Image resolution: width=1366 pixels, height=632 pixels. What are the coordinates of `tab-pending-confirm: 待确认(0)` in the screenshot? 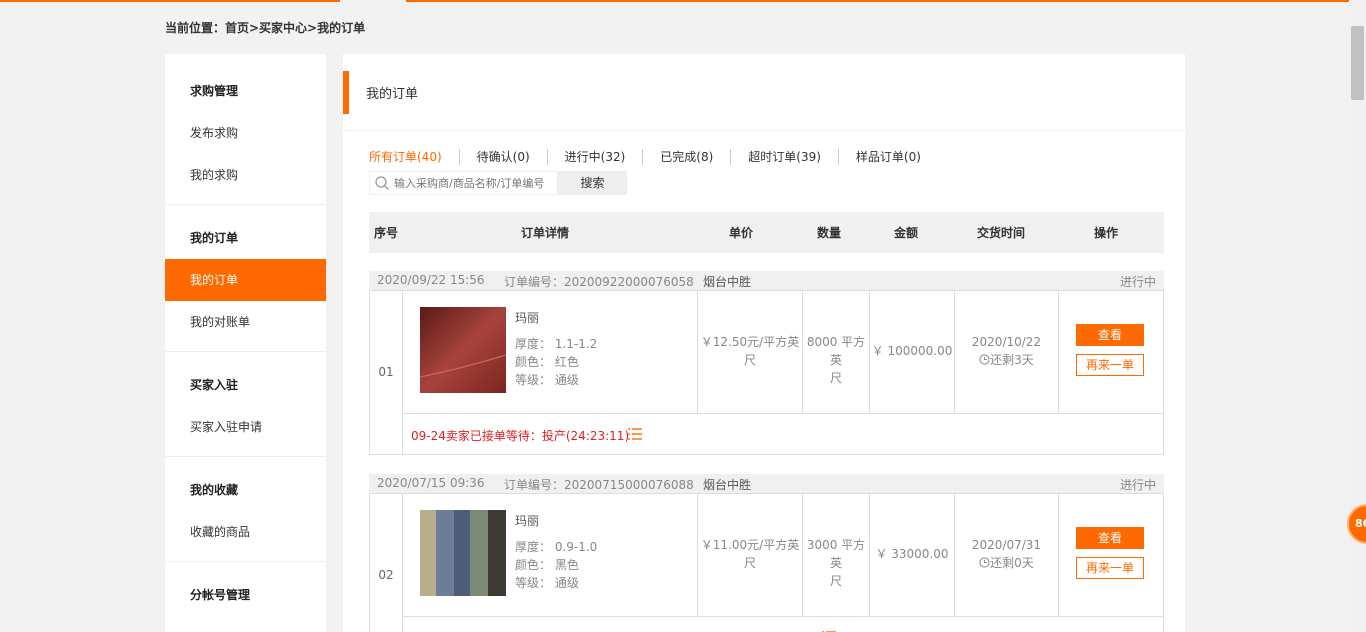 It's located at (502, 157).